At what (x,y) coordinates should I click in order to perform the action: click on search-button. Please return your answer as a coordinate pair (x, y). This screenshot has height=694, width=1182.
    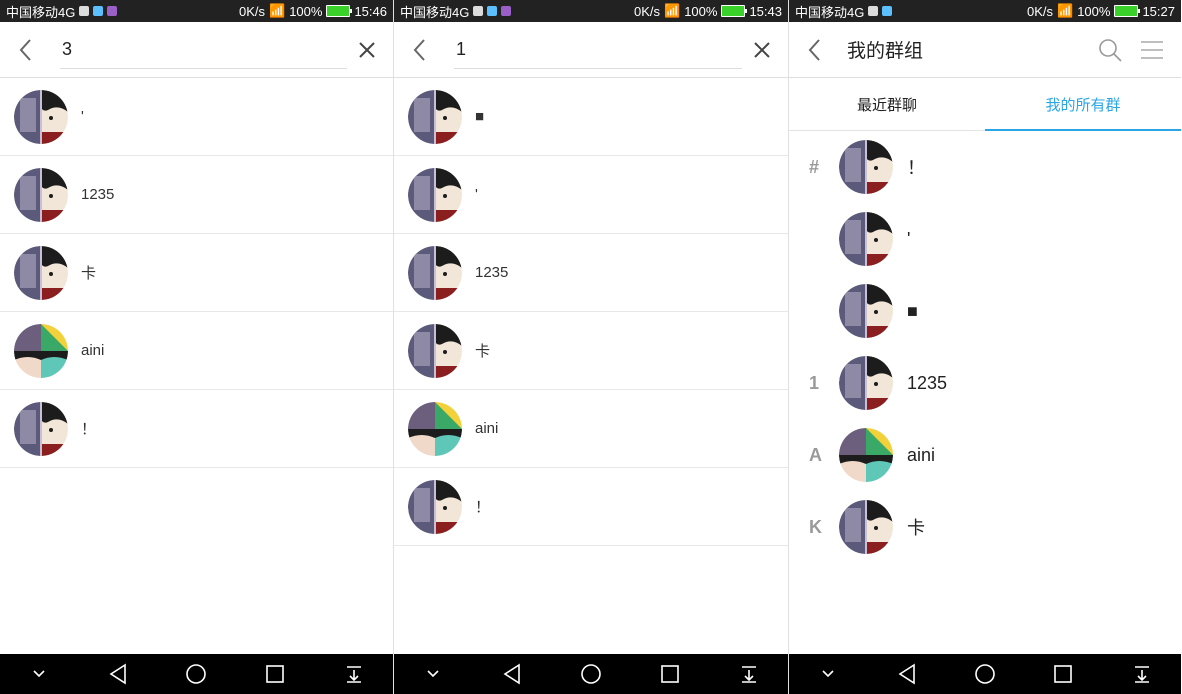
    Looking at the image, I should click on (1110, 50).